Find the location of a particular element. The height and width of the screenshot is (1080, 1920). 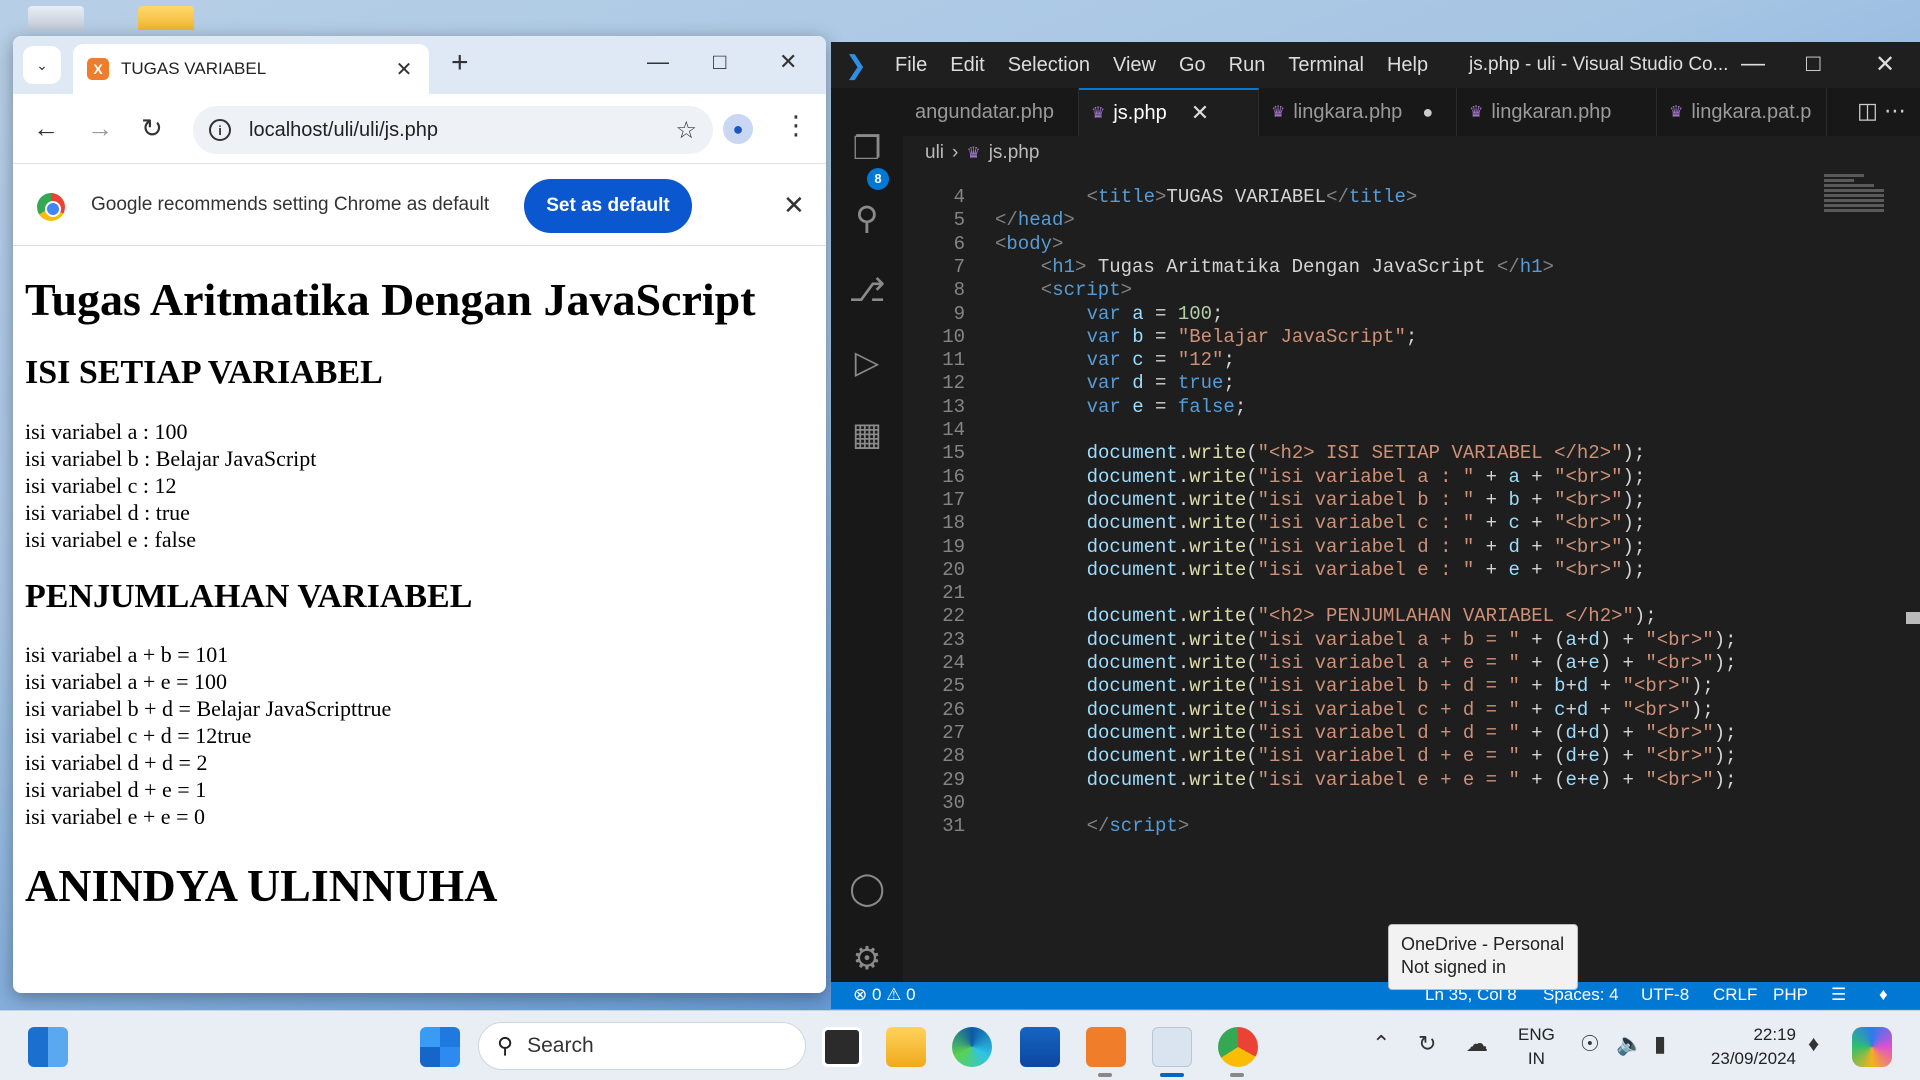

code-line: 10 var b = "Belajar JavaScript"; is located at coordinates (1403, 338).